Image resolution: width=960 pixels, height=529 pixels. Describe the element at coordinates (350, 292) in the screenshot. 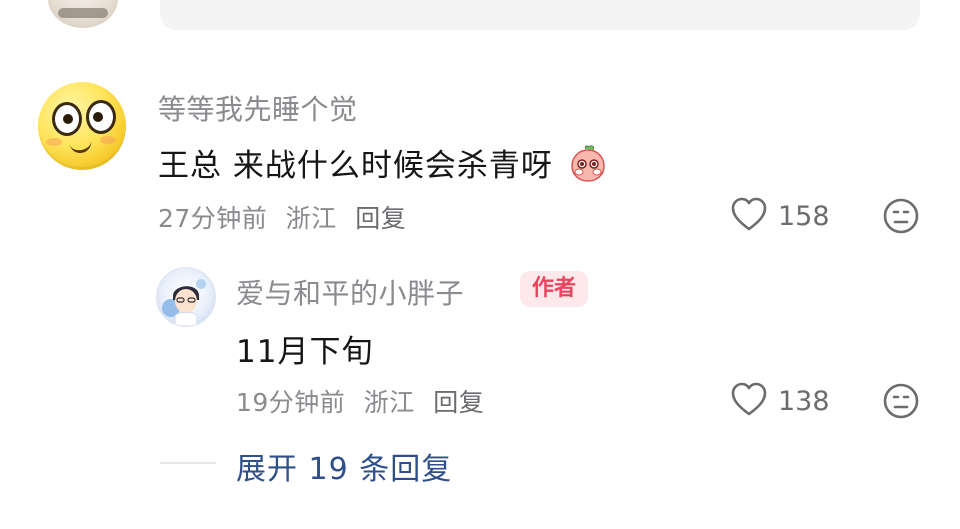

I see `author-username: 爱与和平的小胖子` at that location.